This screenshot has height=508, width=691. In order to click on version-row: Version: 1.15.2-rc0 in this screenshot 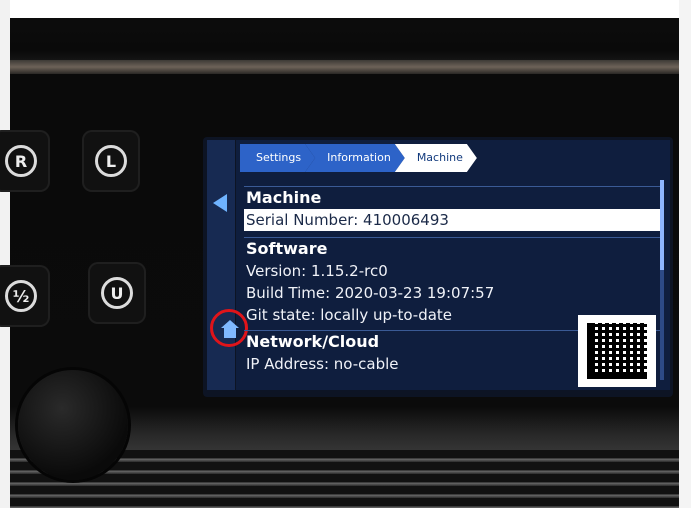, I will do `click(454, 271)`.